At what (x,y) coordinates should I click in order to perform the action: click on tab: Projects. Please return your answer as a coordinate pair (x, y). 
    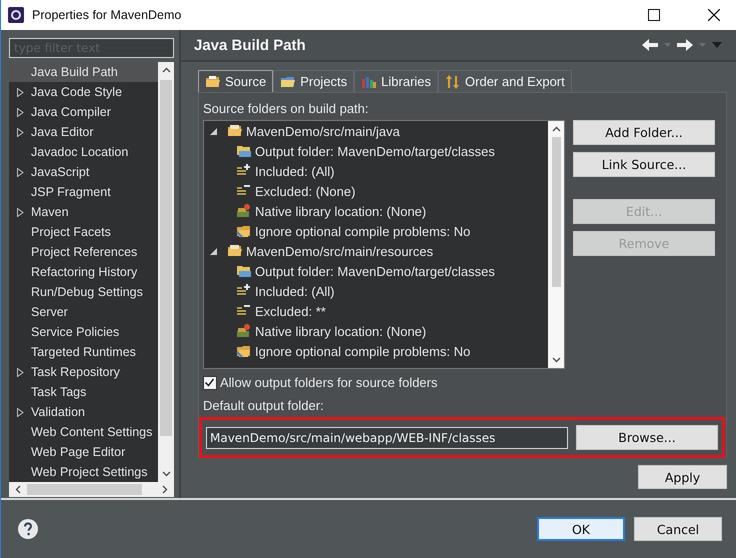
    Looking at the image, I should click on (313, 81).